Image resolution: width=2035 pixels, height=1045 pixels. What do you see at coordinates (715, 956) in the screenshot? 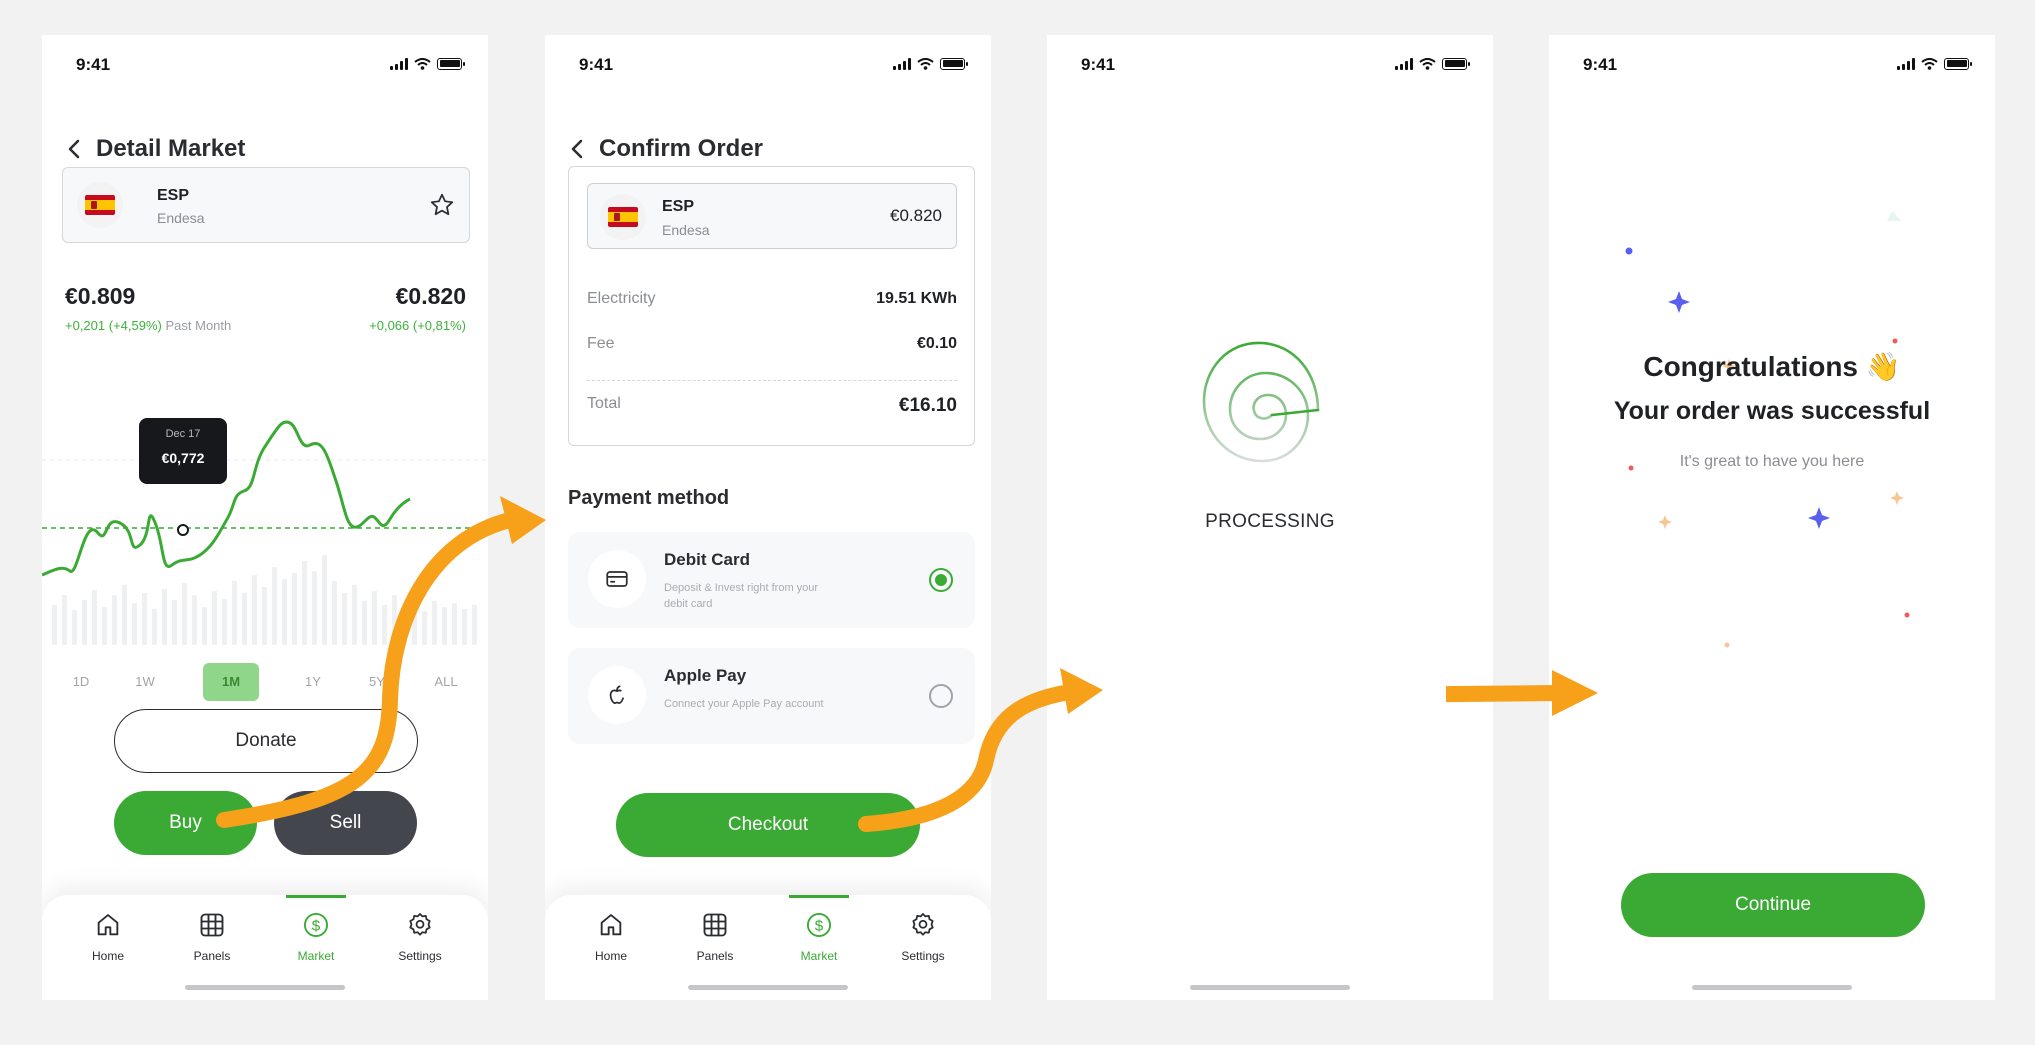
I see `tab-label: Panels` at bounding box center [715, 956].